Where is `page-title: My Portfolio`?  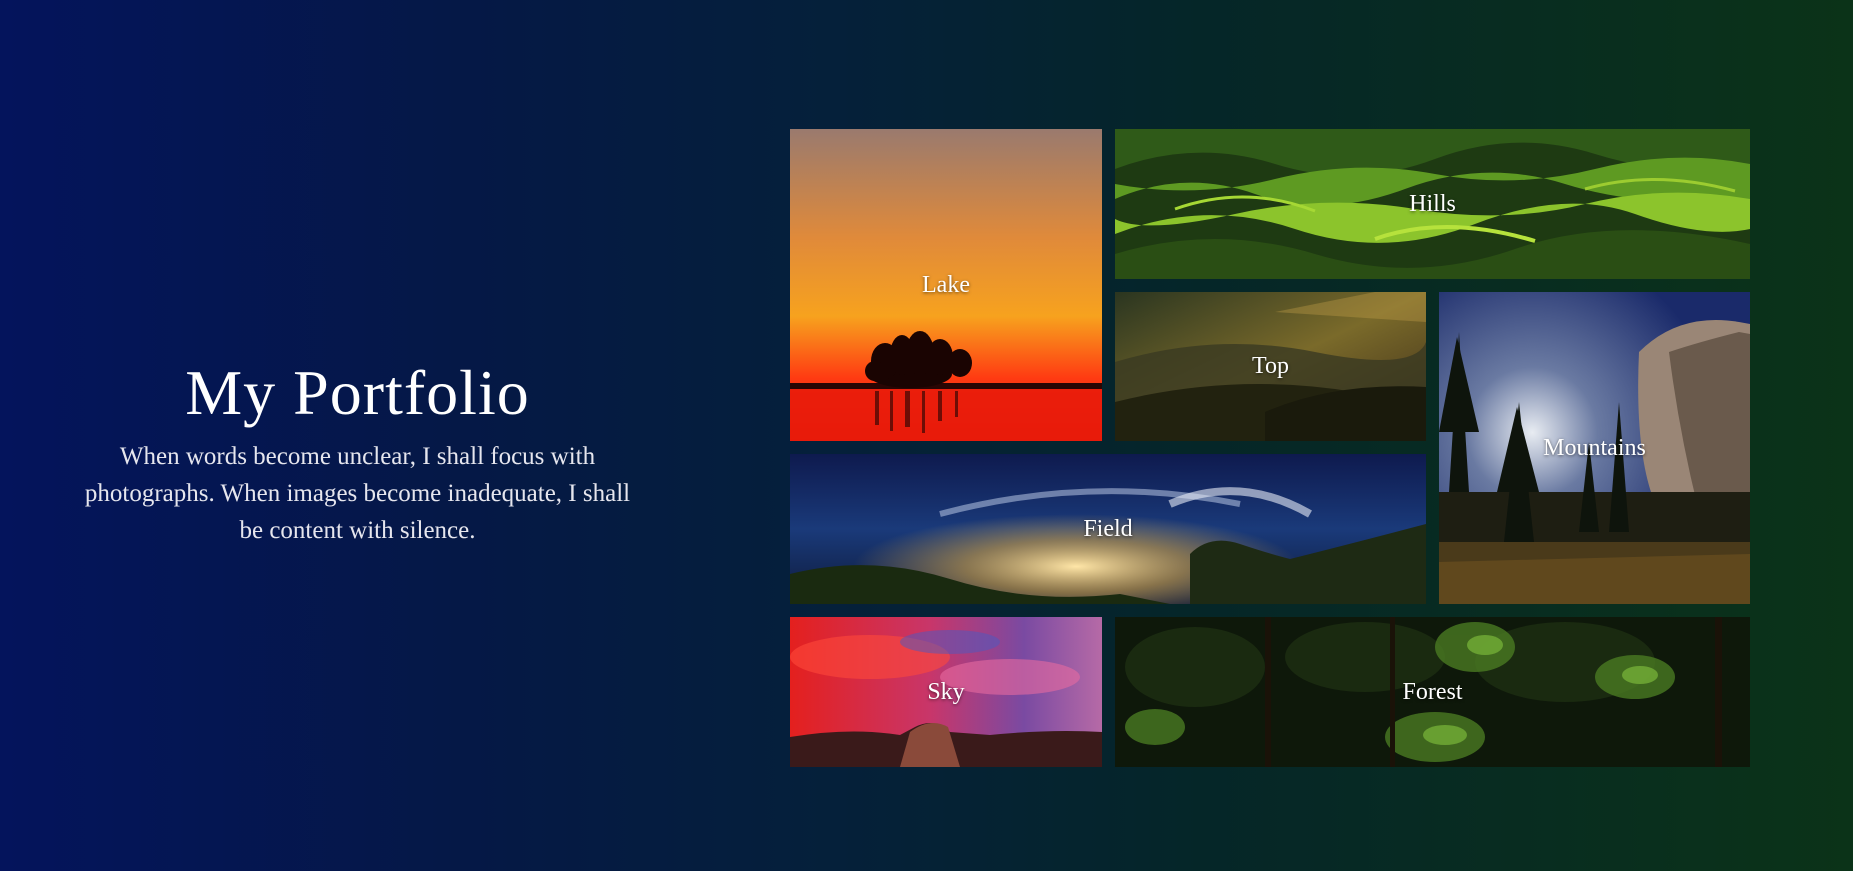
page-title: My Portfolio is located at coordinates (357, 392).